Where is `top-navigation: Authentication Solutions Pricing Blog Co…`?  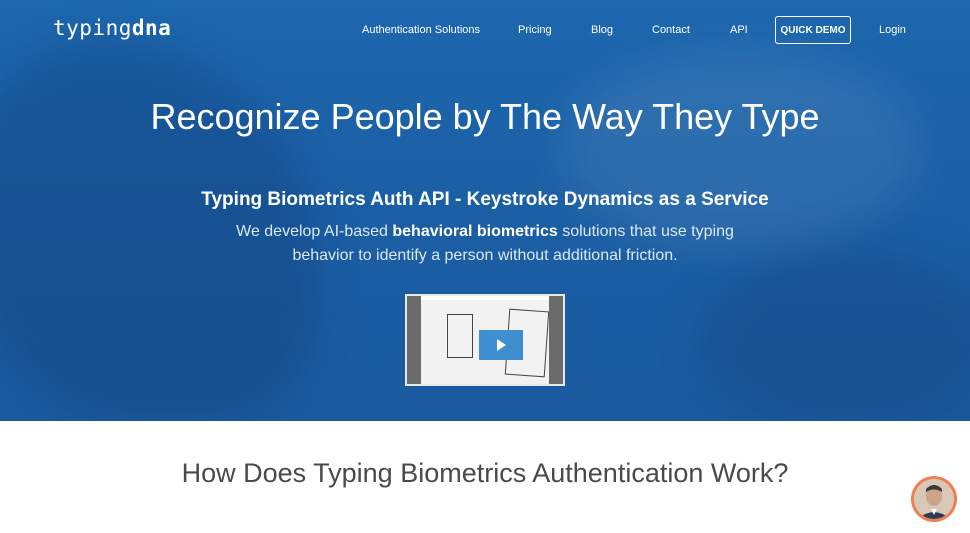 top-navigation: Authentication Solutions Pricing Blog Co… is located at coordinates (485, 30).